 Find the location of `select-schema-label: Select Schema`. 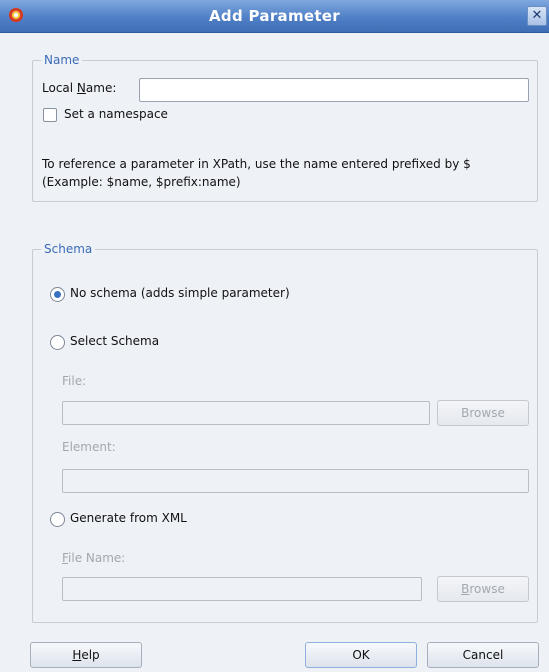

select-schema-label: Select Schema is located at coordinates (114, 341).